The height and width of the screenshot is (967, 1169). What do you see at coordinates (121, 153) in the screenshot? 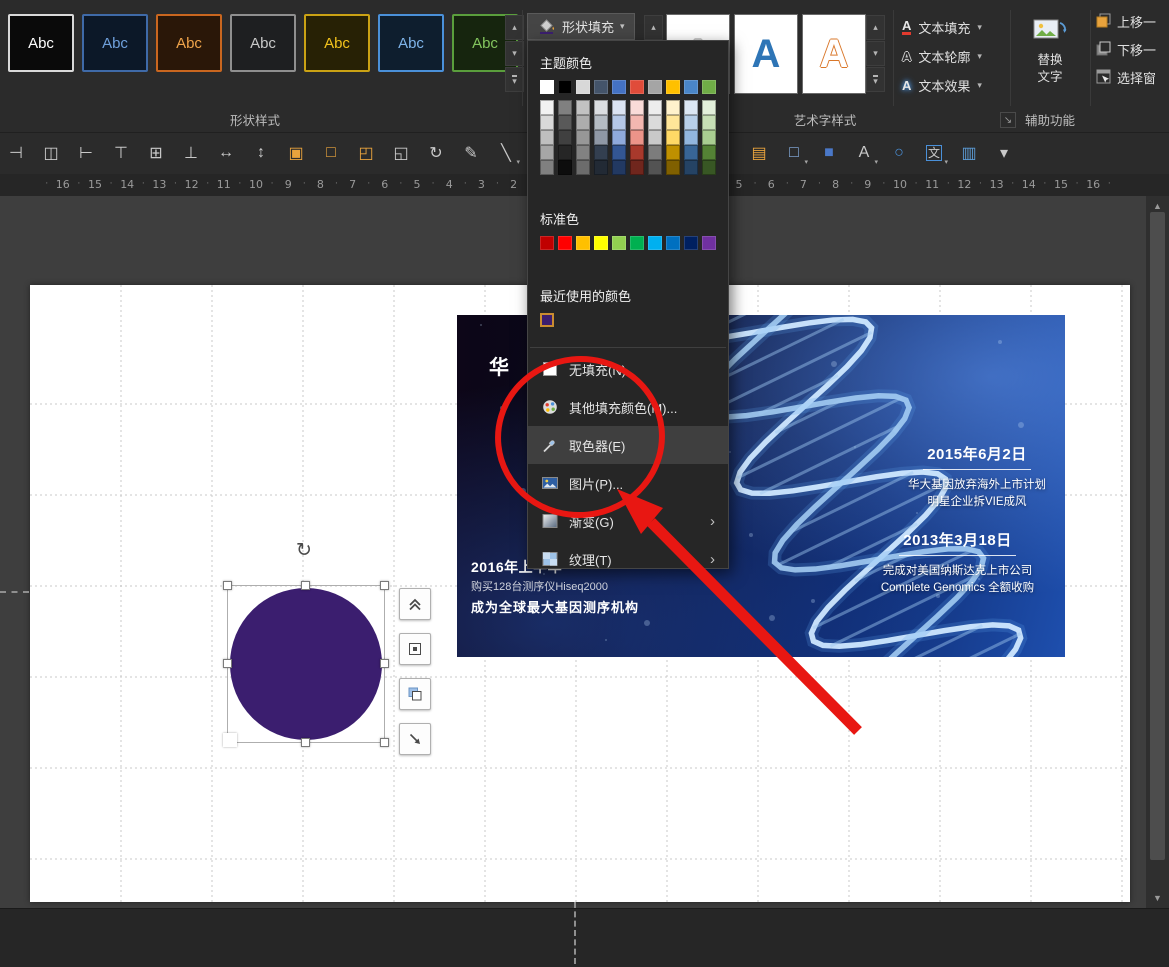
I see `align-top-button: ⊤` at bounding box center [121, 153].